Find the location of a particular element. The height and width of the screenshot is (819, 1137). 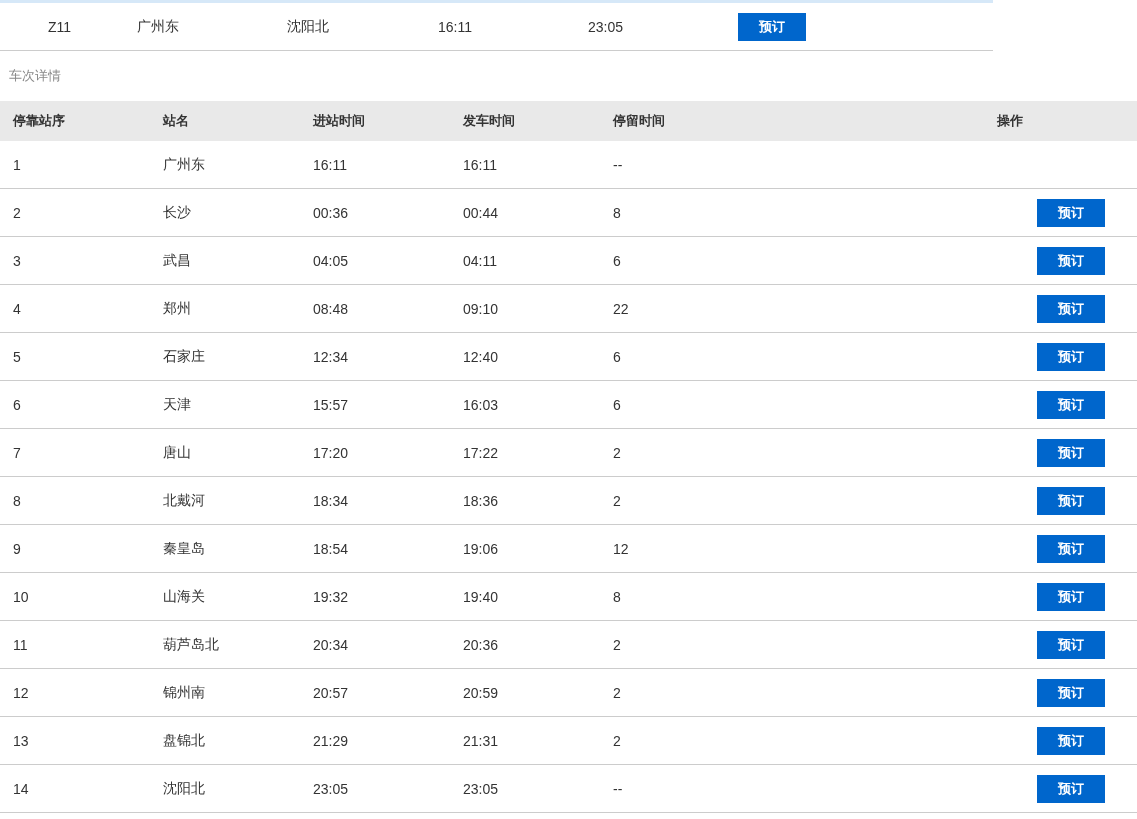

table-cell: 1 is located at coordinates (17, 164).